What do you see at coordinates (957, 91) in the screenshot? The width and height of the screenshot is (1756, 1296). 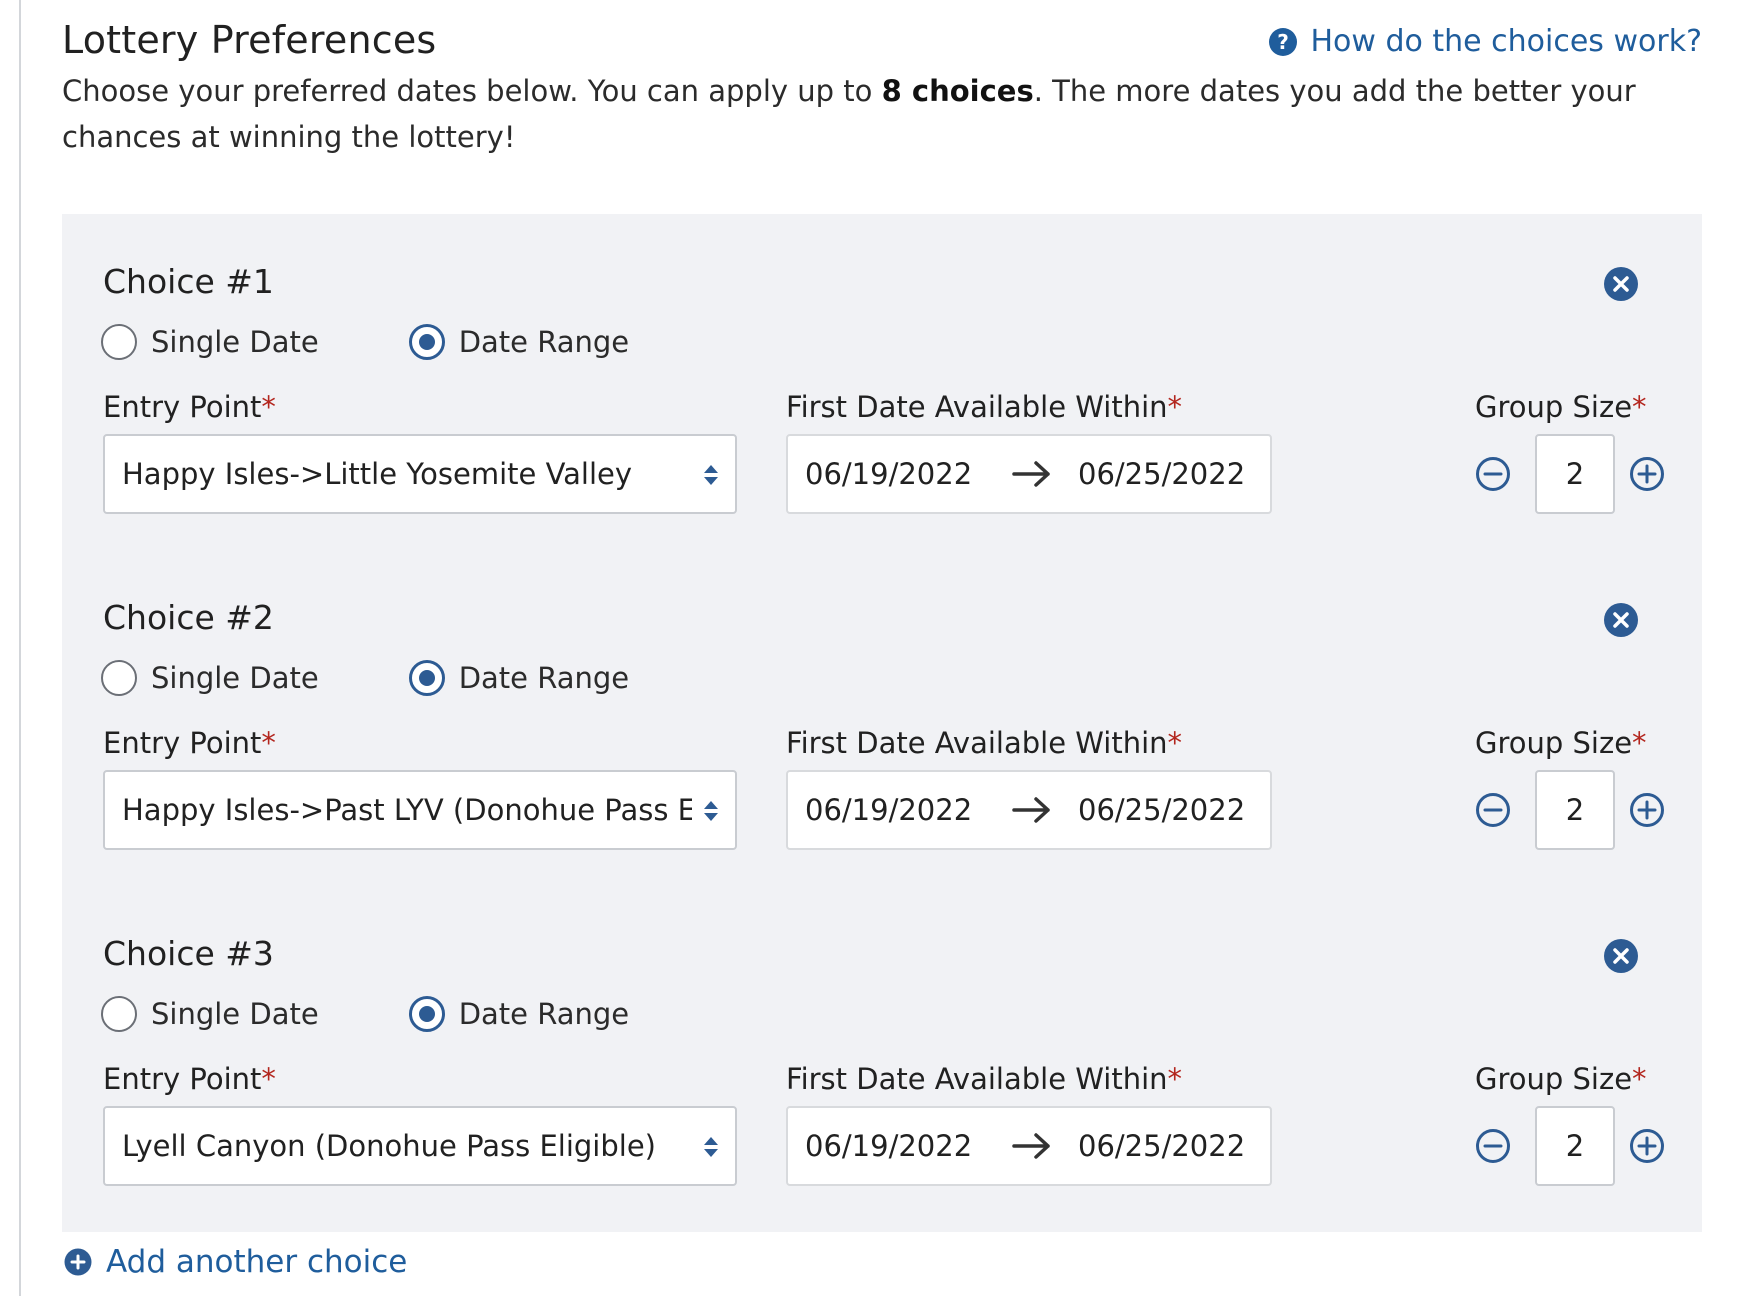 I see `intro-text-max-choices: 8 choices` at bounding box center [957, 91].